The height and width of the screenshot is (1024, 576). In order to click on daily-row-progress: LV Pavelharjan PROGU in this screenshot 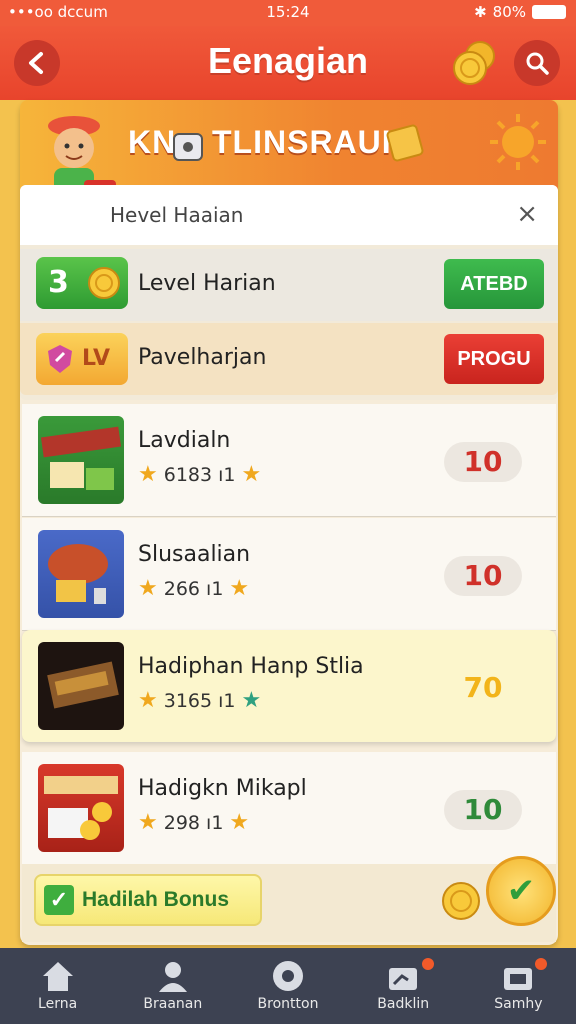, I will do `click(289, 359)`.